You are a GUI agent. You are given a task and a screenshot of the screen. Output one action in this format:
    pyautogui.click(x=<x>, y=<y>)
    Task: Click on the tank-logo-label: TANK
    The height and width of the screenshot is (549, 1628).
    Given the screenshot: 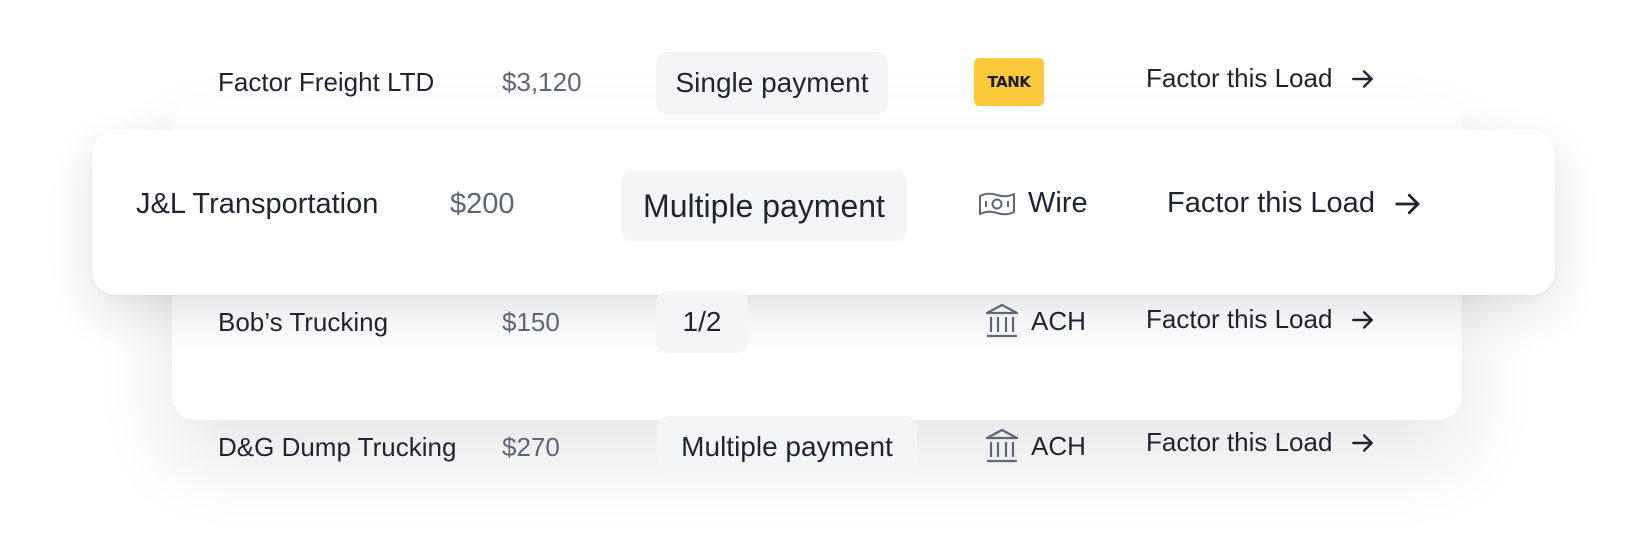 What is the action you would take?
    pyautogui.click(x=1009, y=82)
    